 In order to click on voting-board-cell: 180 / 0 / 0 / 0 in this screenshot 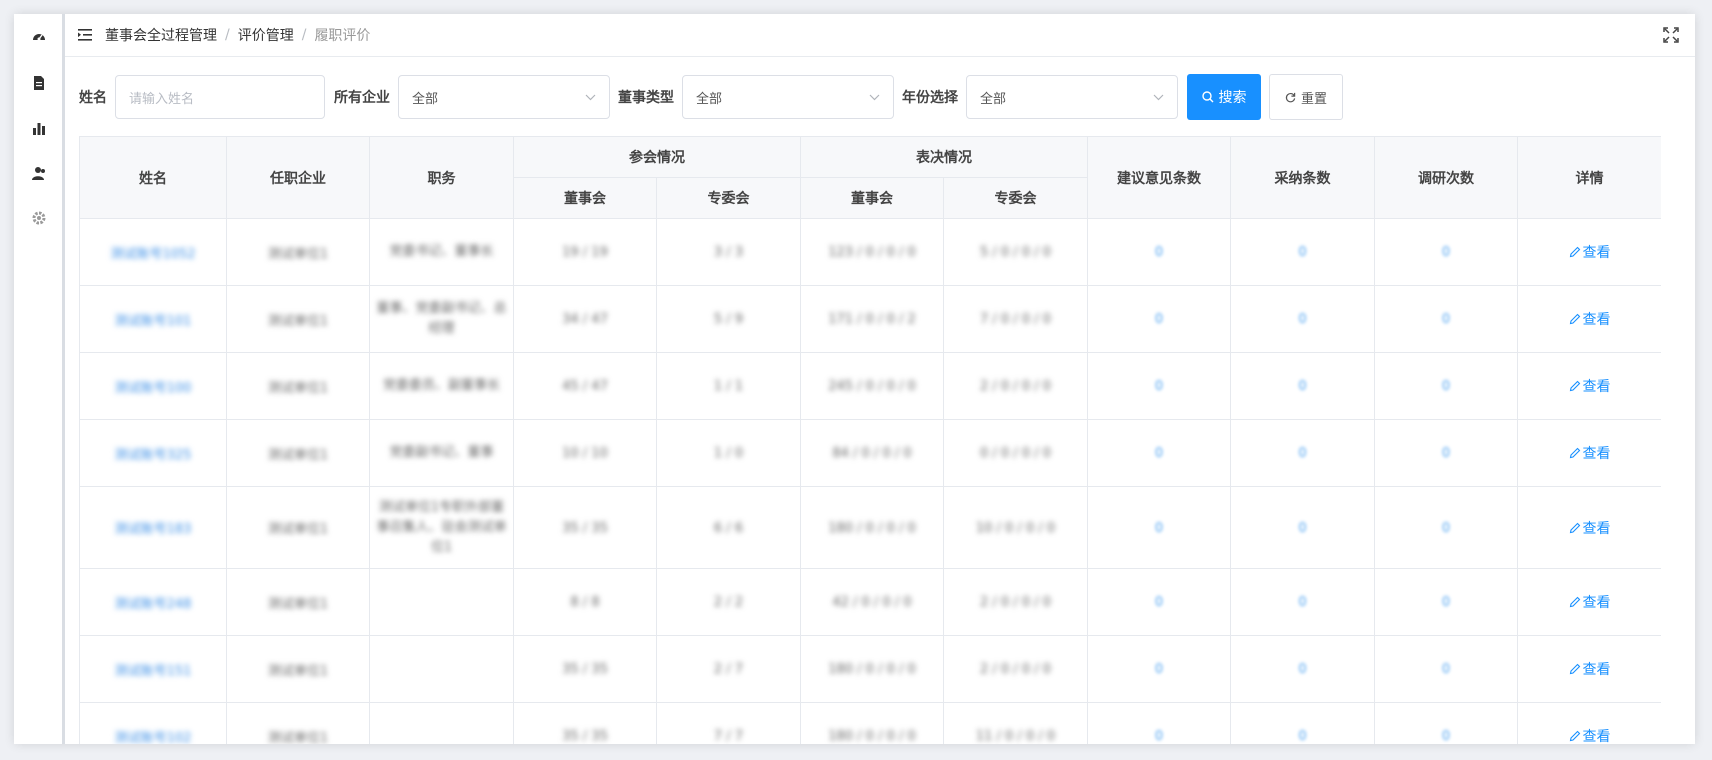, I will do `click(872, 669)`.